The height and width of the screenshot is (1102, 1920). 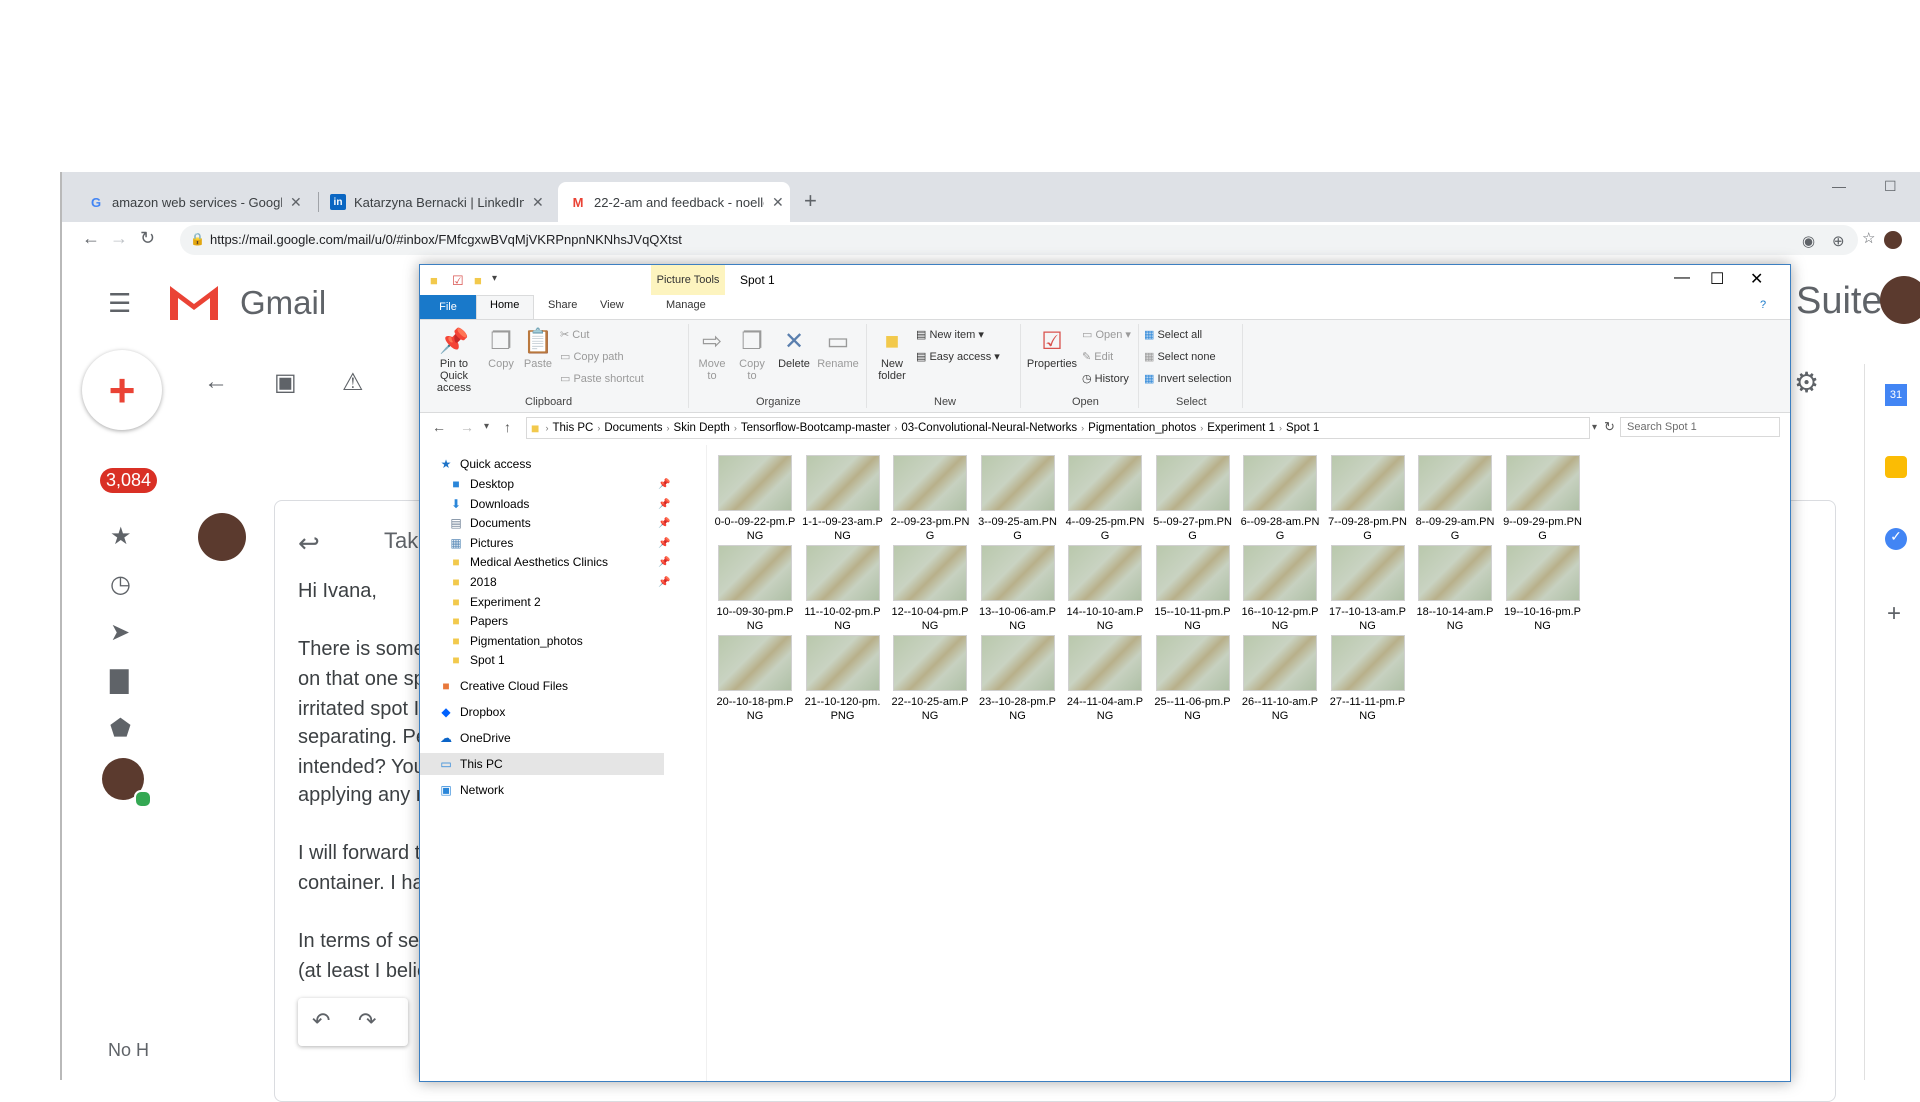 I want to click on breadcrumb-item: Experiment 1, so click(x=1241, y=428).